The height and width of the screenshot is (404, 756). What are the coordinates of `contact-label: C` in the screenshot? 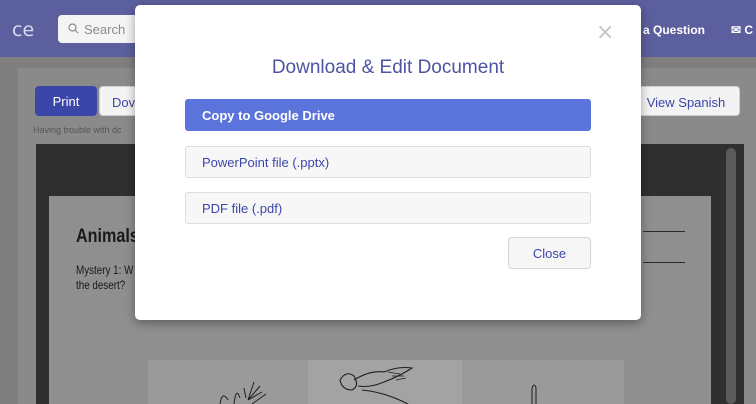 It's located at (749, 30).